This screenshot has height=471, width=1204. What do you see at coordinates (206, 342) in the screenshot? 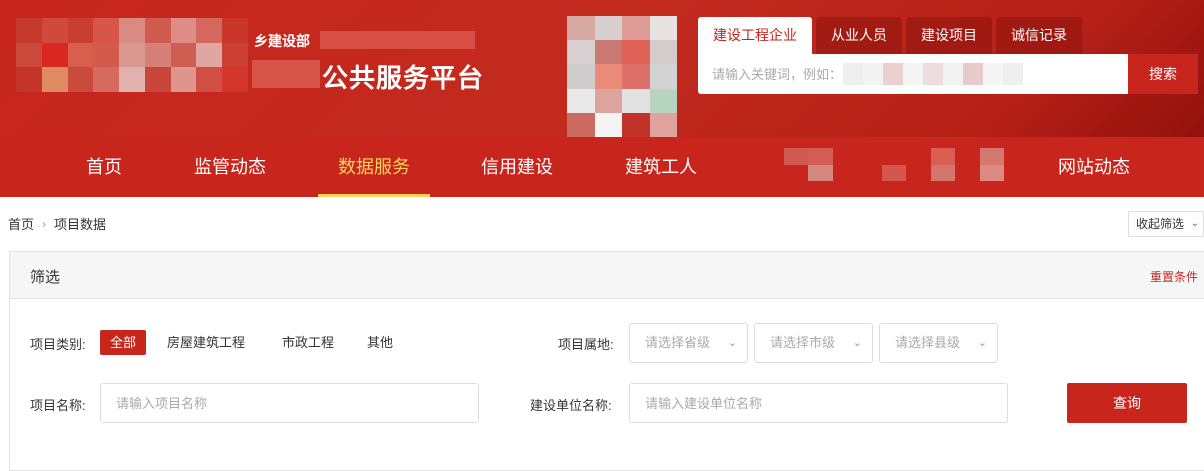
I see `type-option-building: 房屋建筑工程` at bounding box center [206, 342].